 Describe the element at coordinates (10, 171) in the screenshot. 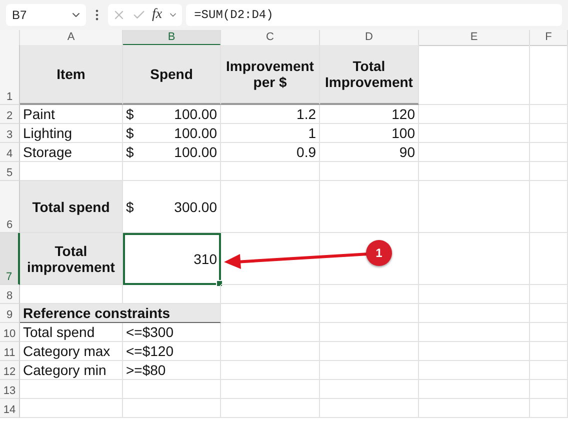

I see `row-header: 5` at that location.